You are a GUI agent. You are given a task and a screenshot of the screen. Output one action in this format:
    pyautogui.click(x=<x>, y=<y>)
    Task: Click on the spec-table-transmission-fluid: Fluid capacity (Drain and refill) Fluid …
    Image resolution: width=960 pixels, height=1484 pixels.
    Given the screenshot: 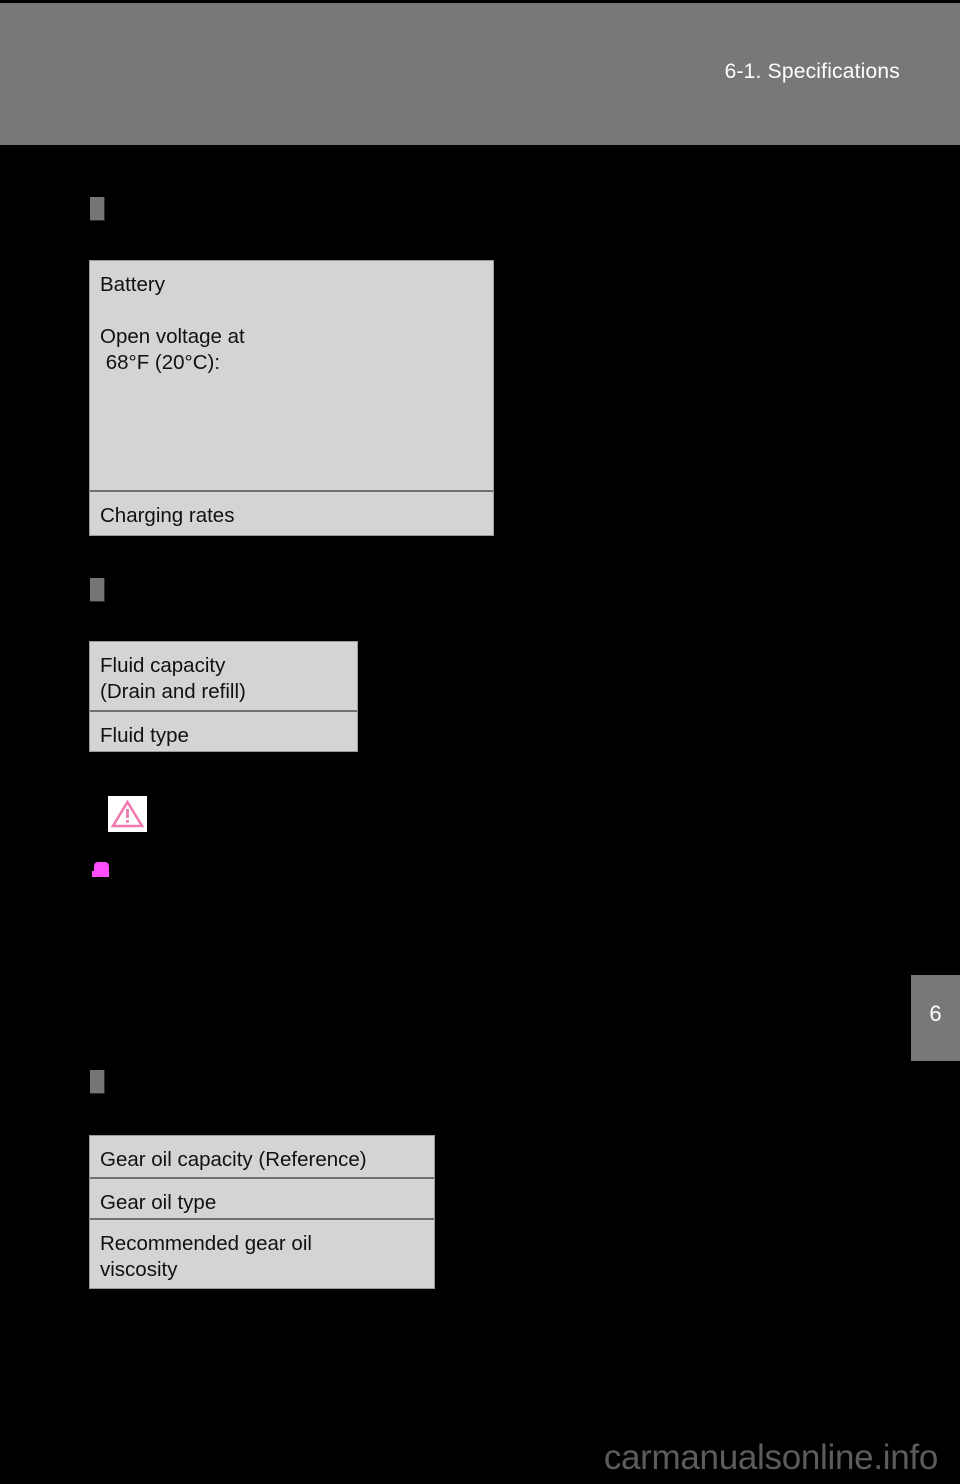 What is the action you would take?
    pyautogui.click(x=223, y=696)
    